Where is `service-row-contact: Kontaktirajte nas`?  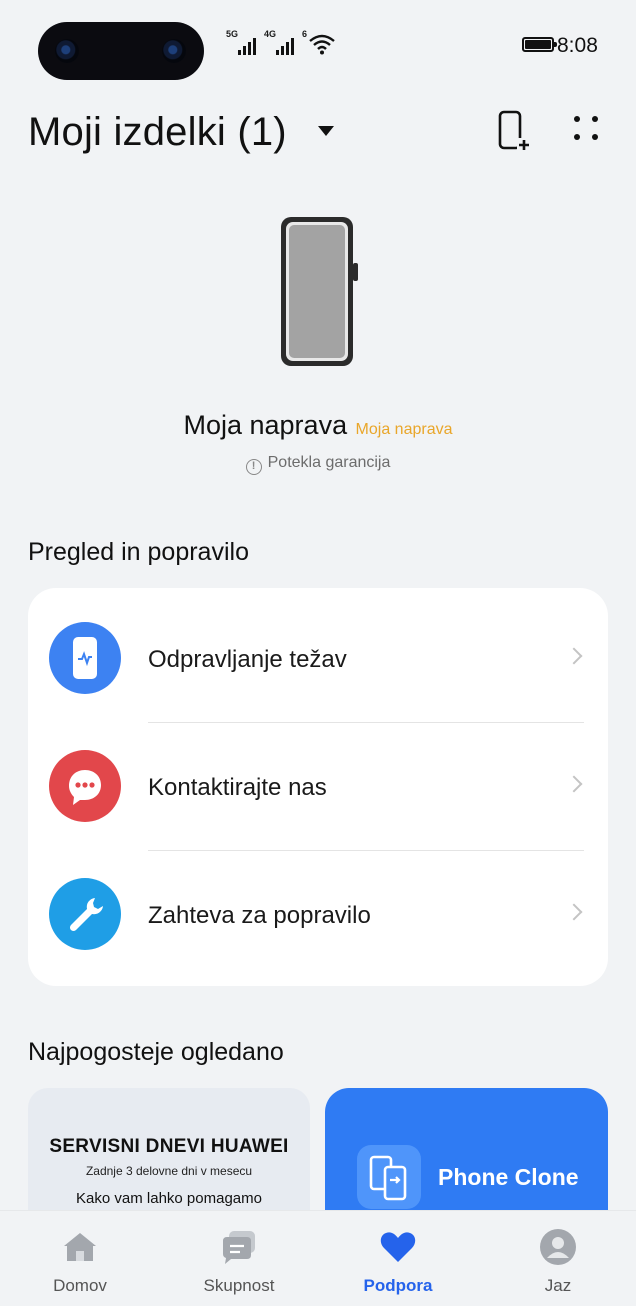 service-row-contact: Kontaktirajte nas is located at coordinates (318, 780).